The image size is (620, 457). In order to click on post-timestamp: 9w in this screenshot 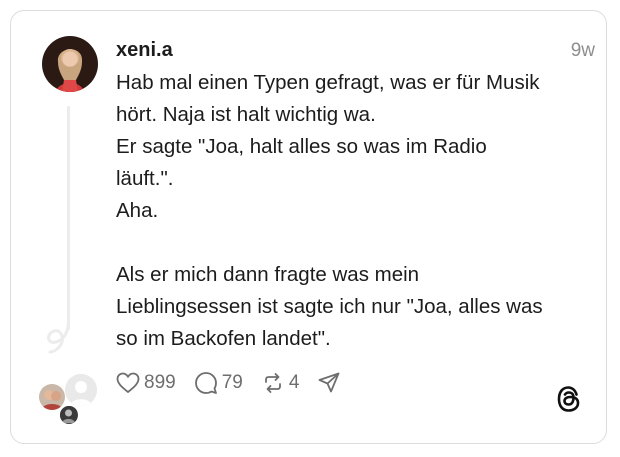, I will do `click(583, 51)`.